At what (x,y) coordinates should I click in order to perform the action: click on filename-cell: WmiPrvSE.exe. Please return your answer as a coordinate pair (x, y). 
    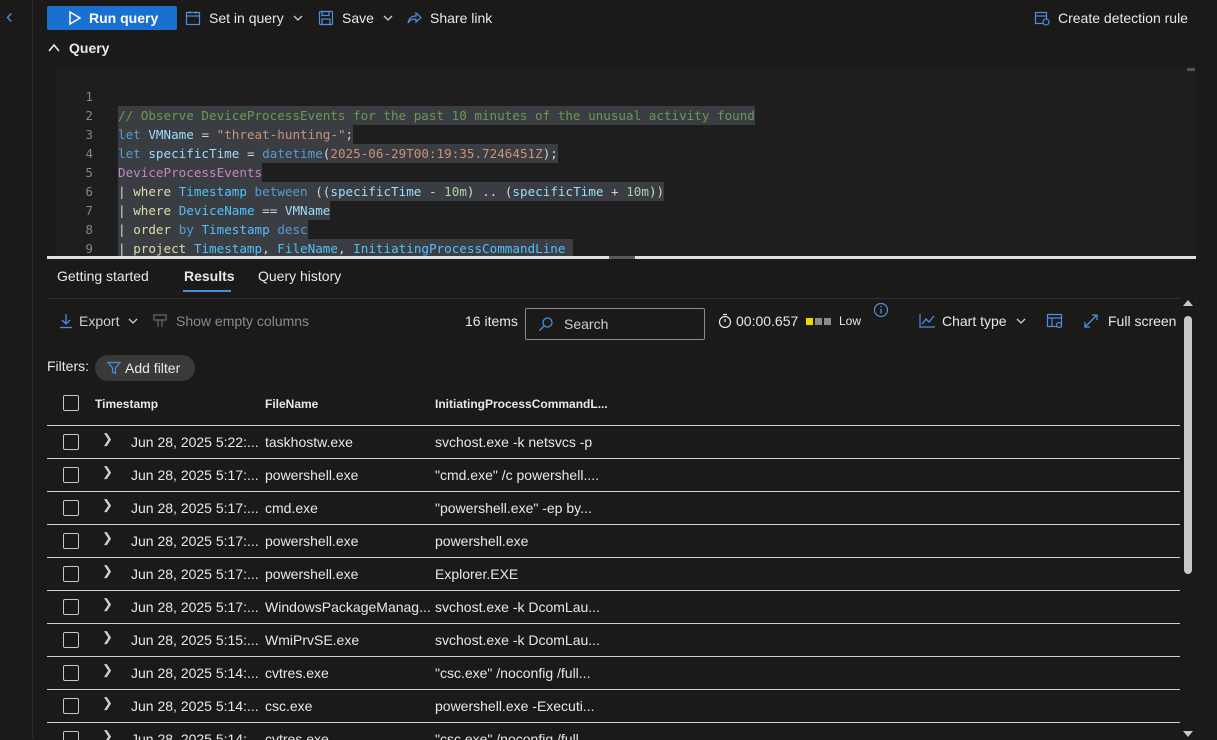
    Looking at the image, I should click on (312, 640).